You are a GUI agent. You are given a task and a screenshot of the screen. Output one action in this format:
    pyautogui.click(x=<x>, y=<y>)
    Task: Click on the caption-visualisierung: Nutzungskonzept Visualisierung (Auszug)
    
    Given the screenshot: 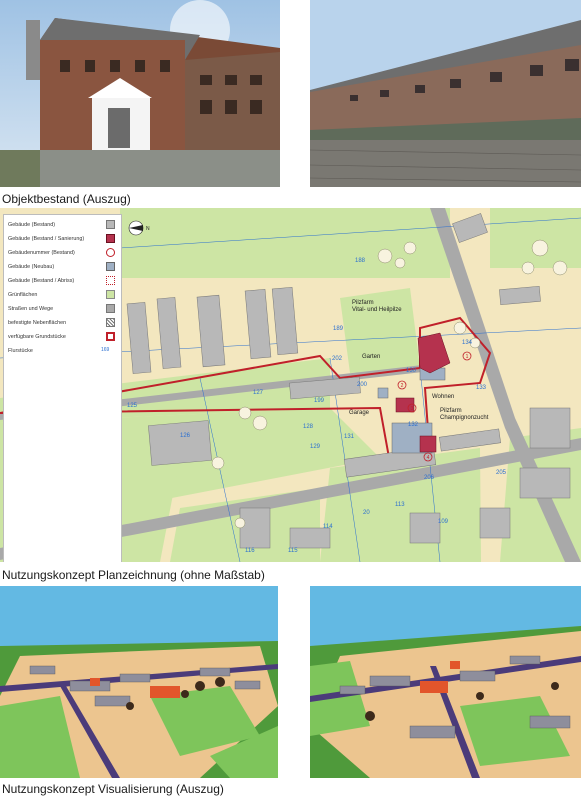 What is the action you would take?
    pyautogui.click(x=113, y=789)
    